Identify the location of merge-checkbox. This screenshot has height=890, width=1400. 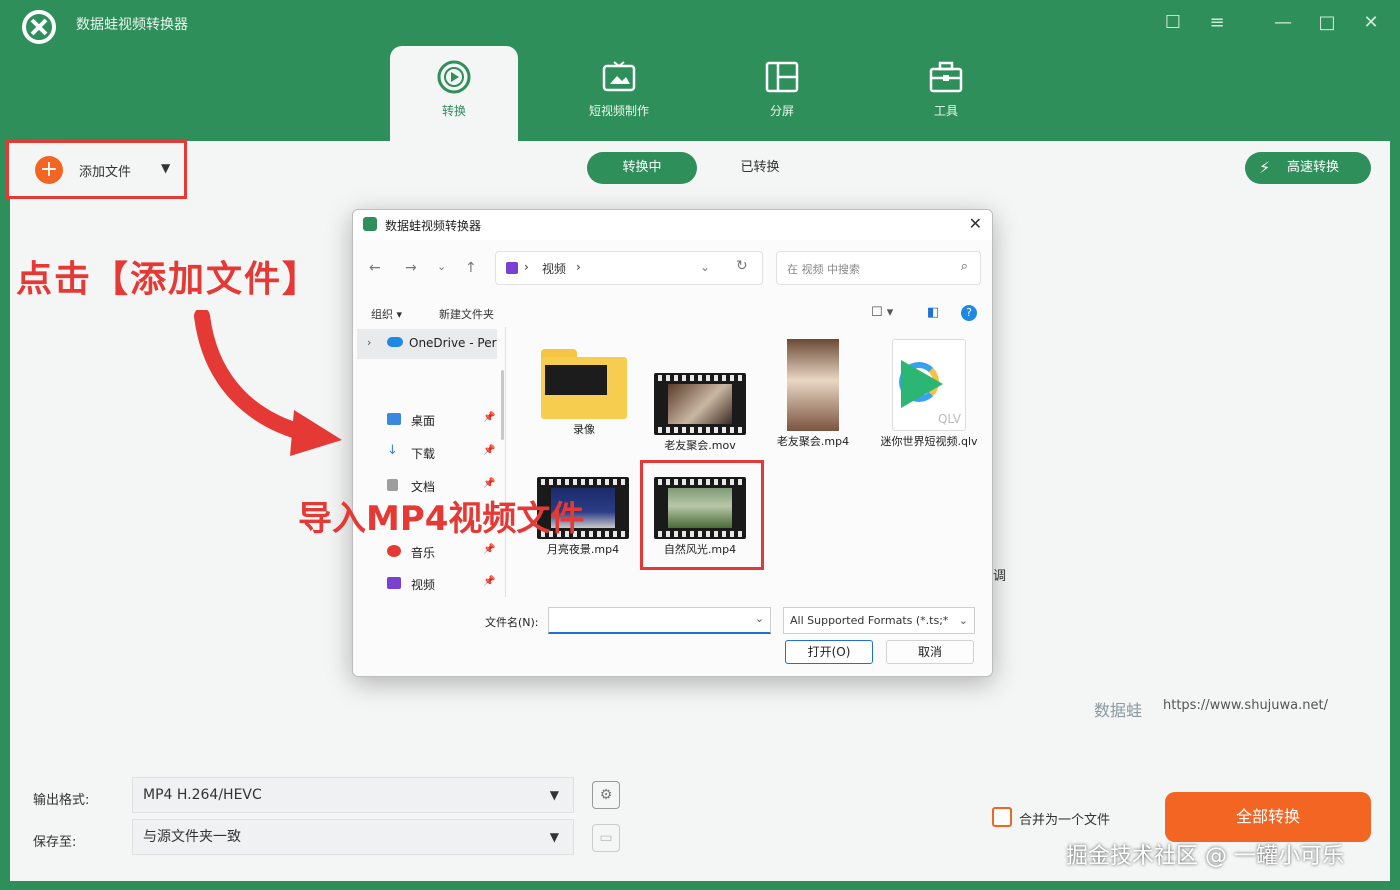
(1002, 817).